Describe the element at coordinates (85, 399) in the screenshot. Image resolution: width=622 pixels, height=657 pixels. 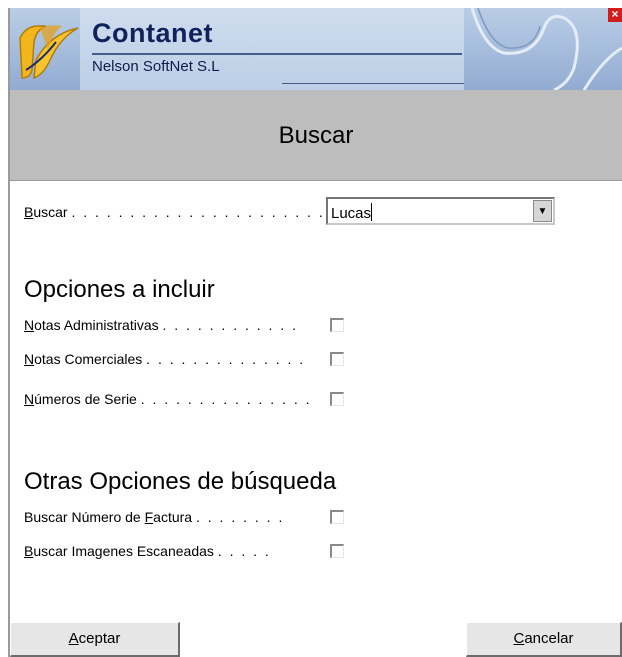
I see `option-label: úmeros de Serie` at that location.